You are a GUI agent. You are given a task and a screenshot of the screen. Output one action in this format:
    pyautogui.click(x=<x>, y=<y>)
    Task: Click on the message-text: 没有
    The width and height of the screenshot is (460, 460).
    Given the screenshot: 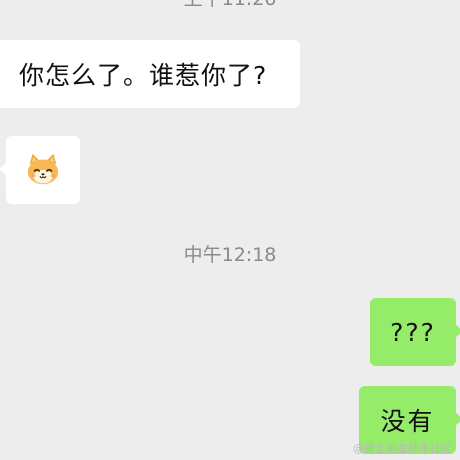 What is the action you would take?
    pyautogui.click(x=407, y=421)
    